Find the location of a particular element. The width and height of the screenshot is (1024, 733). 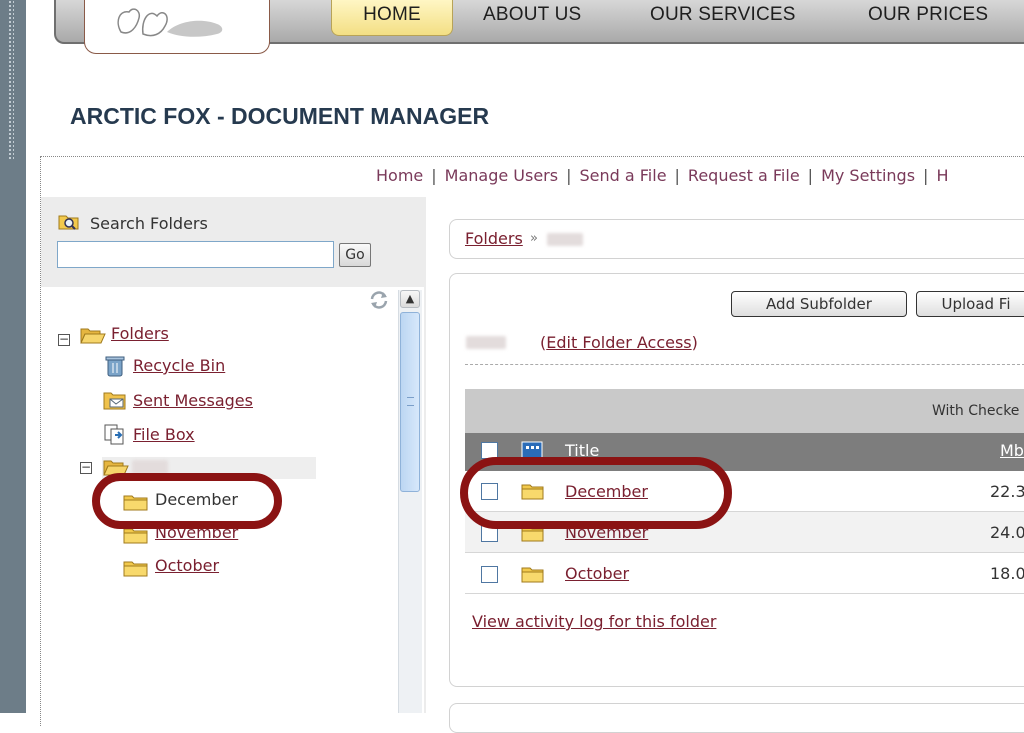

view-activity-log-link: View activity log for this folder is located at coordinates (594, 621).